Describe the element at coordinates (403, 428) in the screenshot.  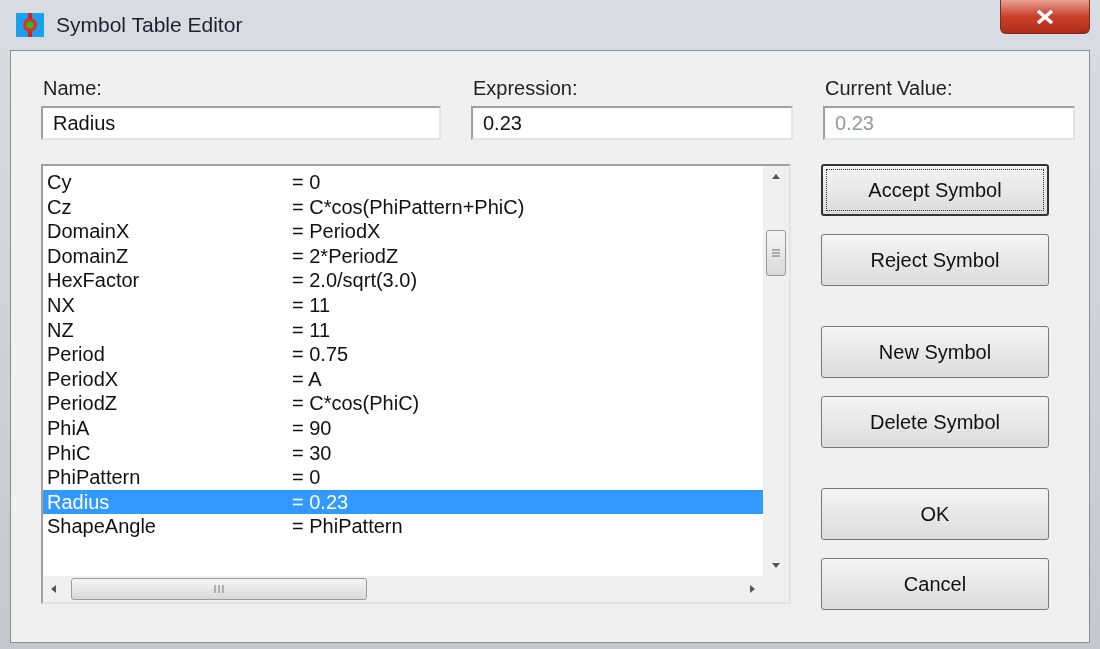
I see `list-item: PhiA = 90` at that location.